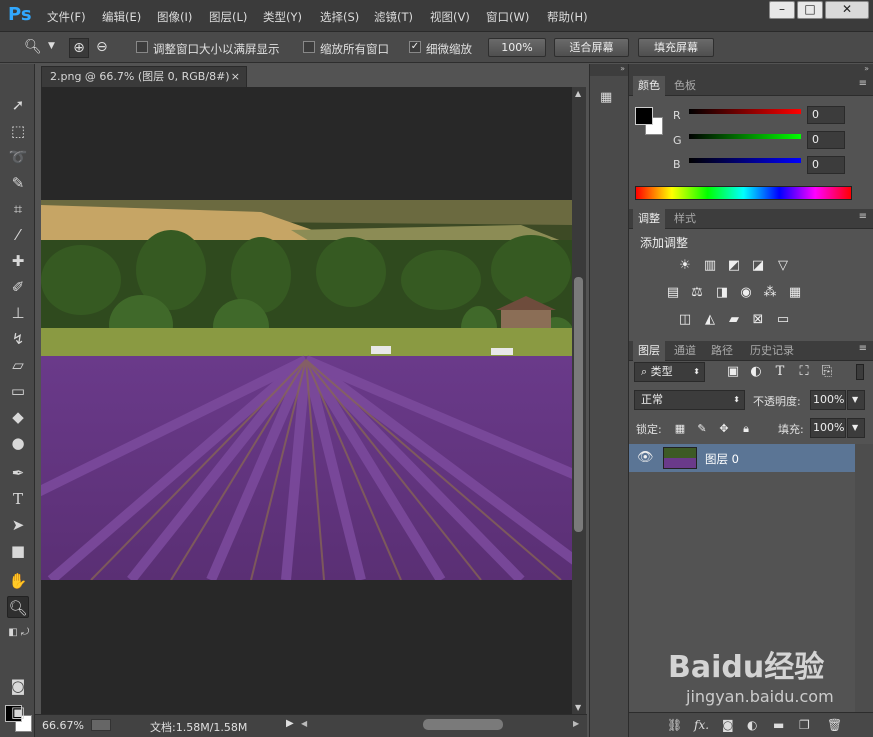 The width and height of the screenshot is (873, 737). Describe the element at coordinates (290, 723) in the screenshot. I see `status-menu-arrow-icon: ▶` at that location.